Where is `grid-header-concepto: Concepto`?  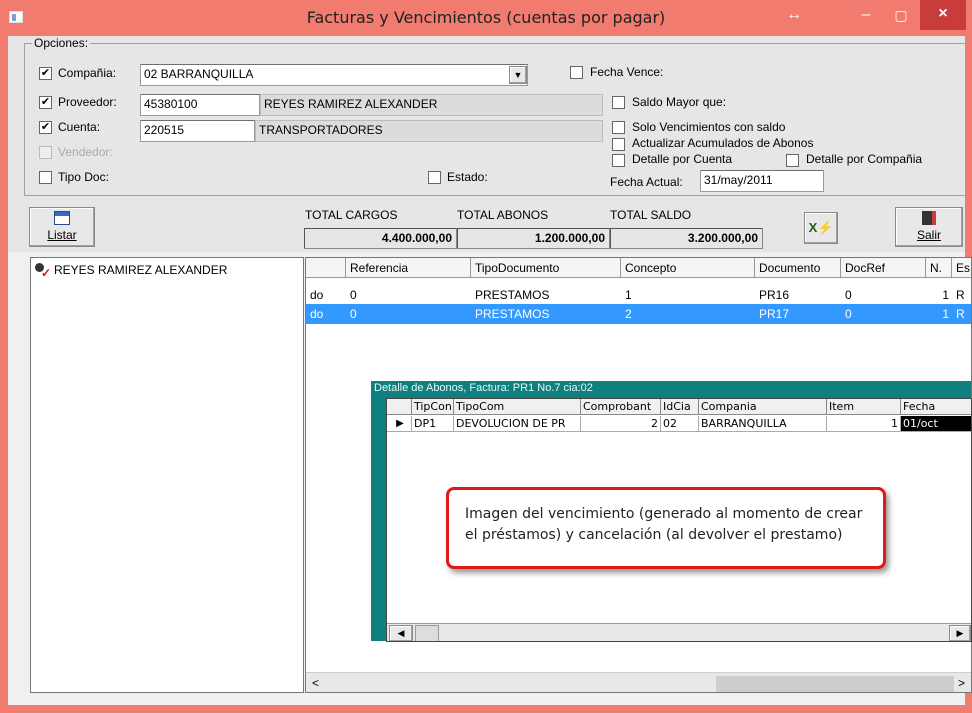 grid-header-concepto: Concepto is located at coordinates (688, 268).